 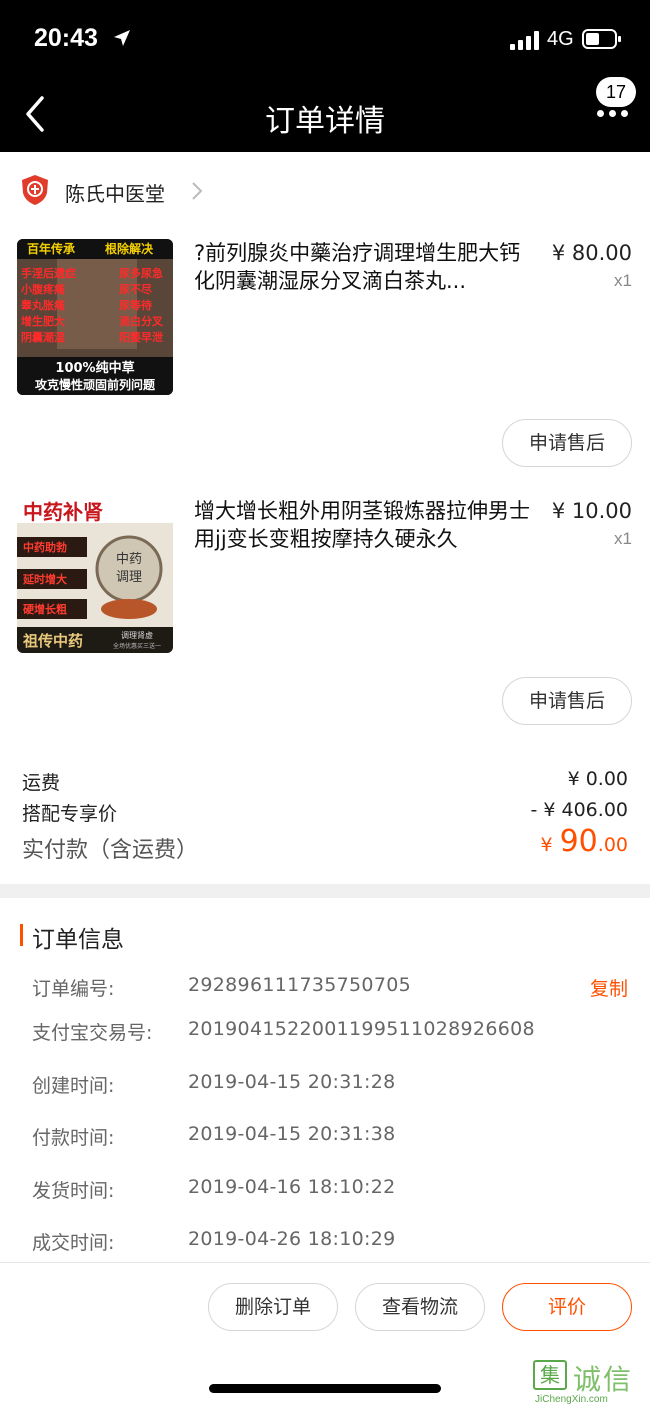 What do you see at coordinates (115, 194) in the screenshot?
I see `shop-name: 陈氏中医堂` at bounding box center [115, 194].